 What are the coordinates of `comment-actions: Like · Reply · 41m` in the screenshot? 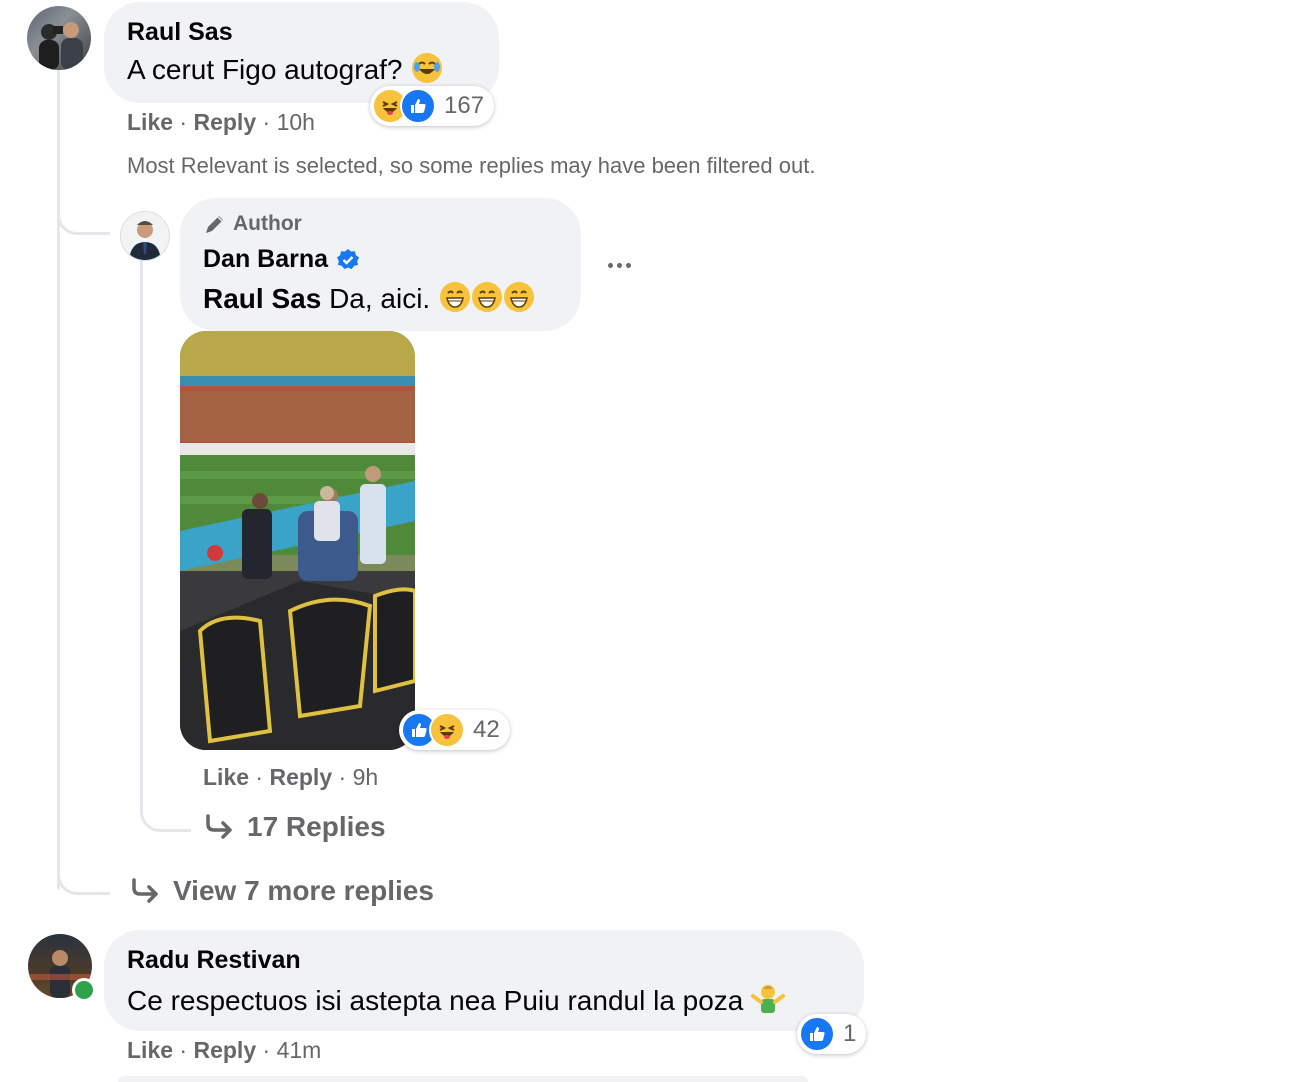 It's located at (224, 1050).